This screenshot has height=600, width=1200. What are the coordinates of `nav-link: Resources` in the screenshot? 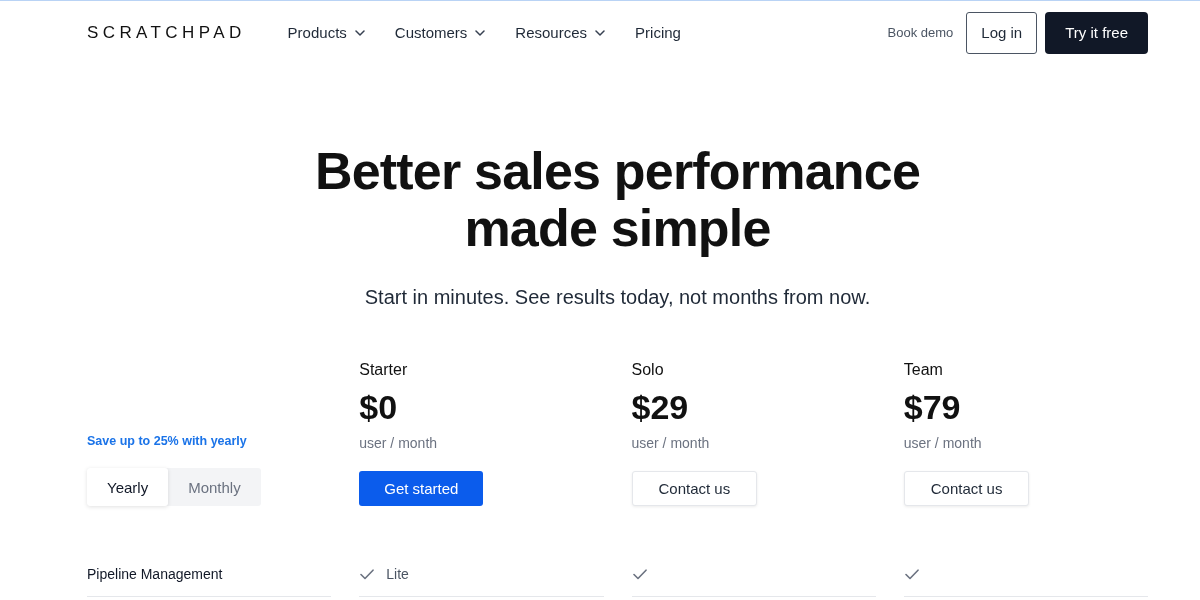 It's located at (560, 32).